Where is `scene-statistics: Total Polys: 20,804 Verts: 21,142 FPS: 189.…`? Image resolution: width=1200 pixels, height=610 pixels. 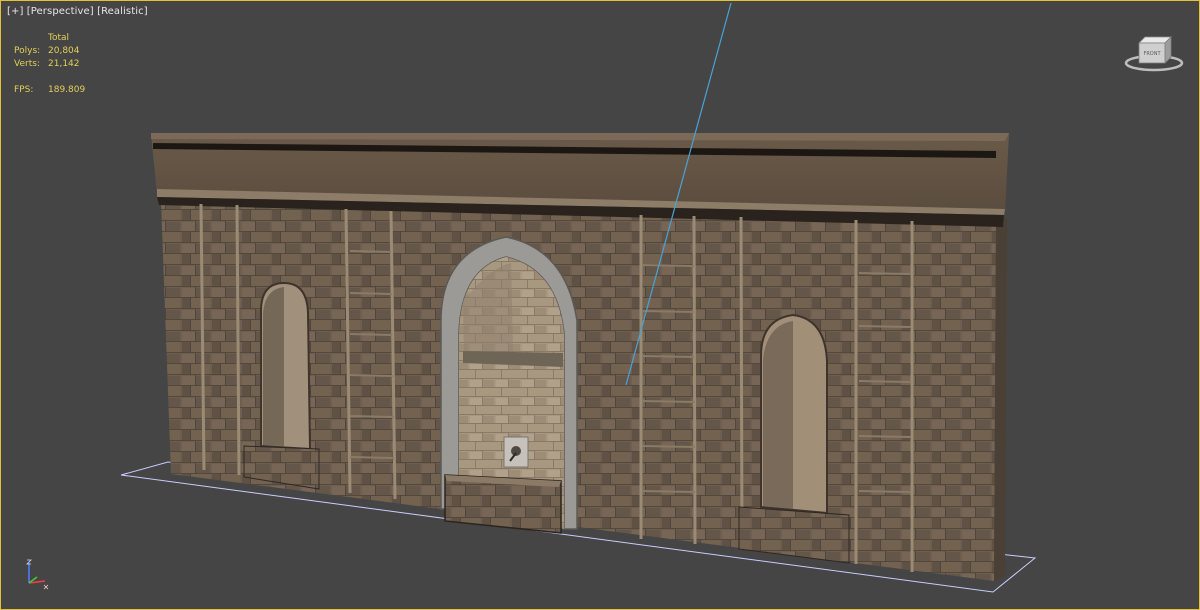
scene-statistics: Total Polys: 20,804 Verts: 21,142 FPS: 189.… is located at coordinates (49, 64).